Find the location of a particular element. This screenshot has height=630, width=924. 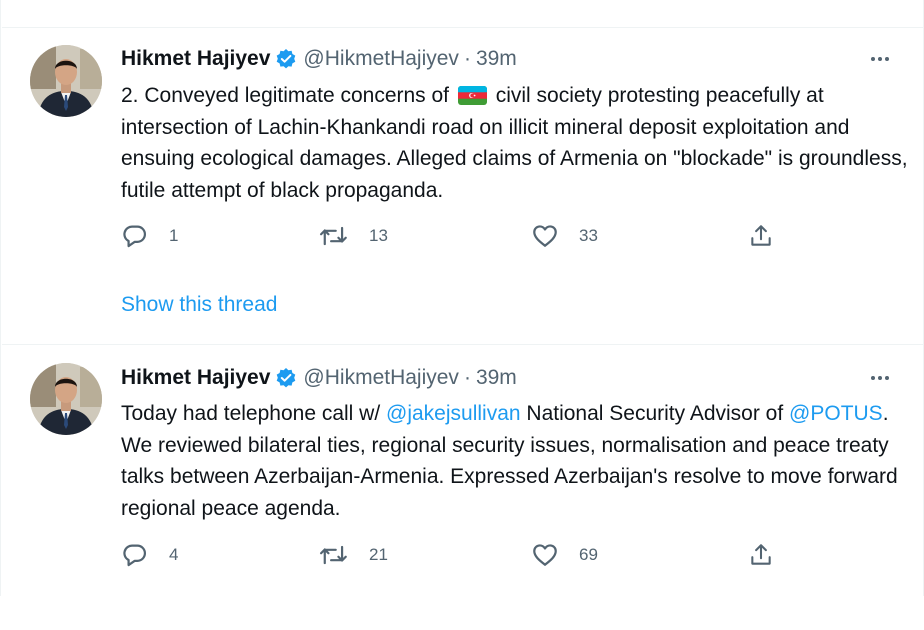

tweet-text-part: 2. Conveyed legitimate concerns of is located at coordinates (288, 95).